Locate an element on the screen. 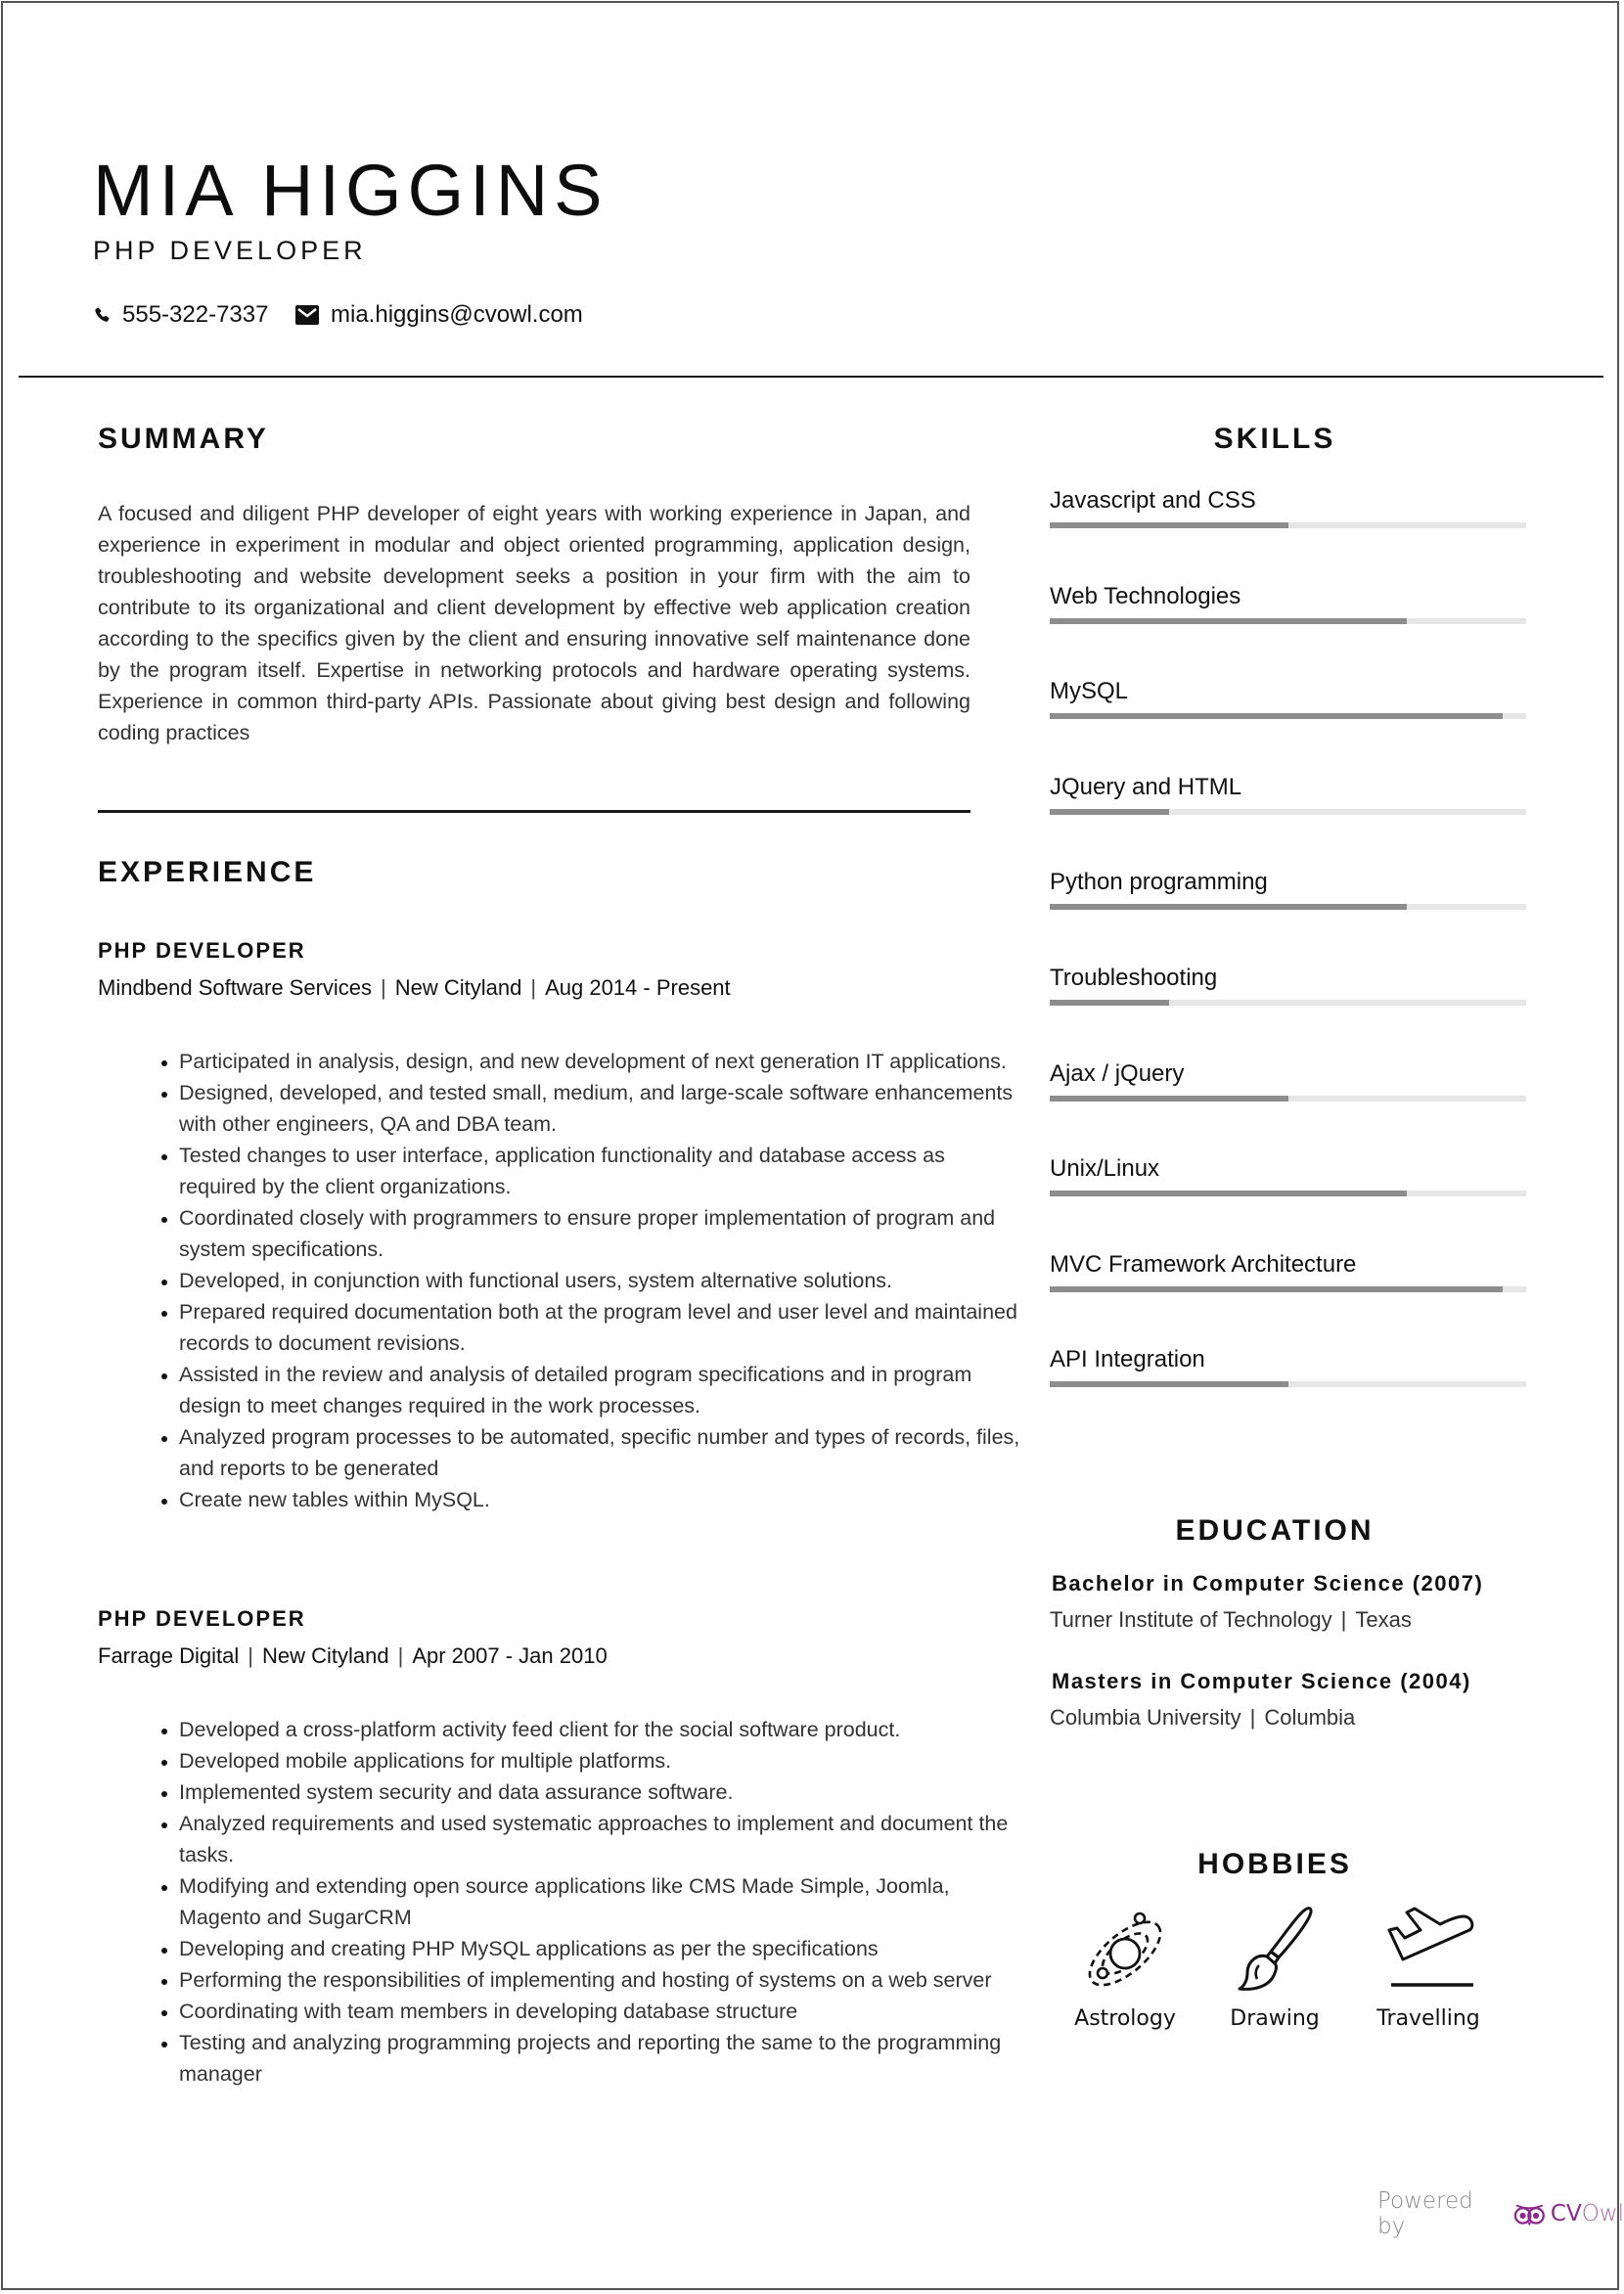  job-dates: Aug 2014 - Present is located at coordinates (638, 988).